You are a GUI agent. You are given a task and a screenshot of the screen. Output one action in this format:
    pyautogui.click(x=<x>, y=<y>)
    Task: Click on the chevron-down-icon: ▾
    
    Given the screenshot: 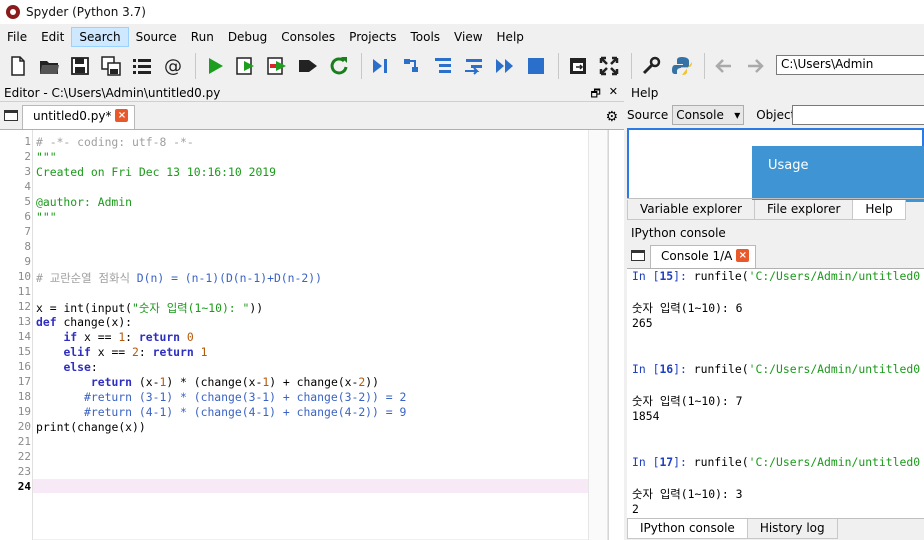 What is the action you would take?
    pyautogui.click(x=737, y=115)
    